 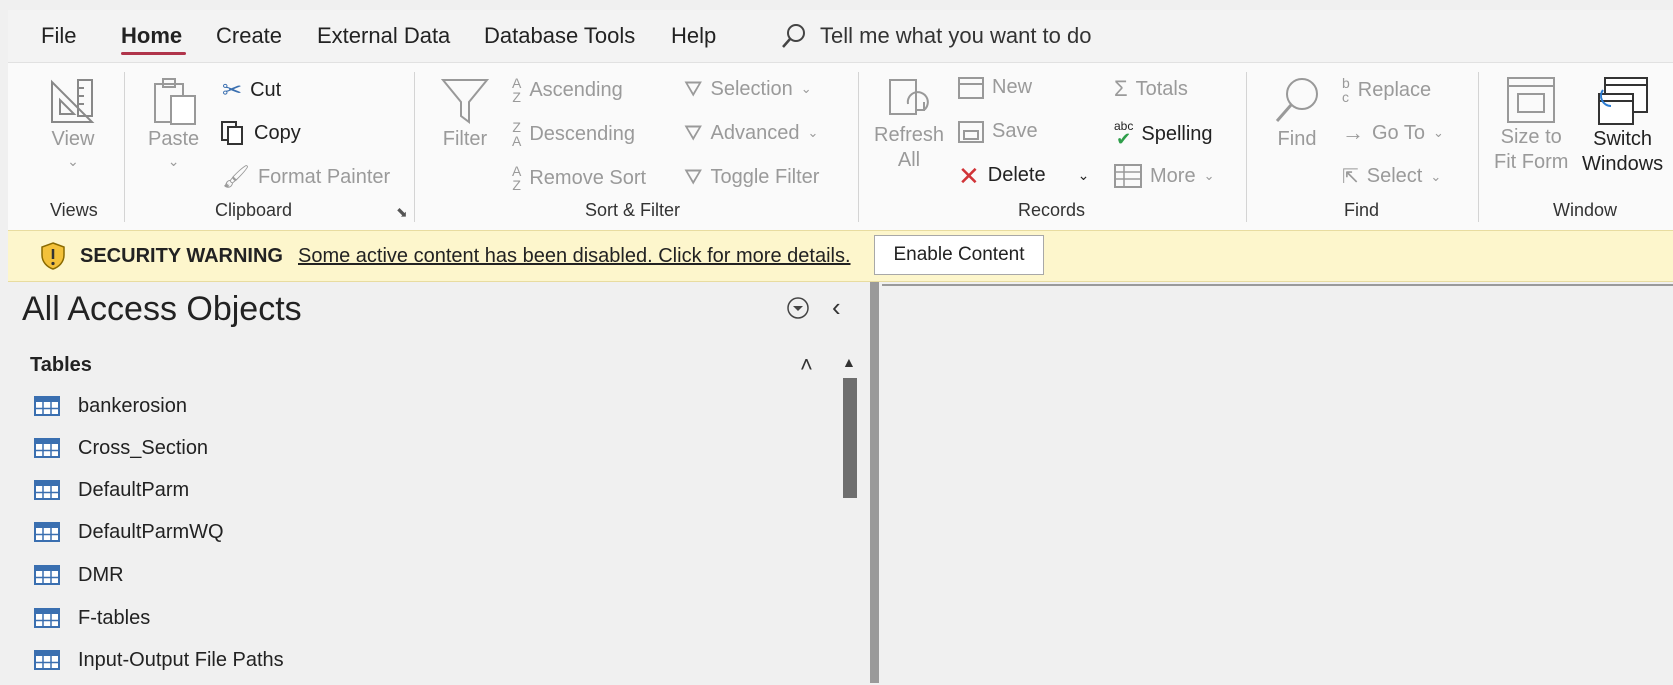 What do you see at coordinates (1121, 88) in the screenshot?
I see `sigma-icon: Σ` at bounding box center [1121, 88].